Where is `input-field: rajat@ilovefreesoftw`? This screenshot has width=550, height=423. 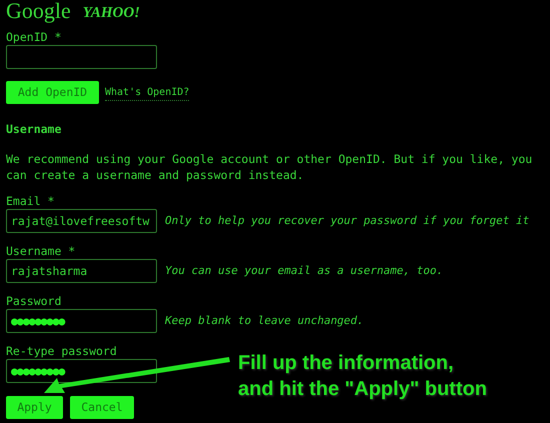 input-field: rajat@ilovefreesoftw is located at coordinates (81, 221).